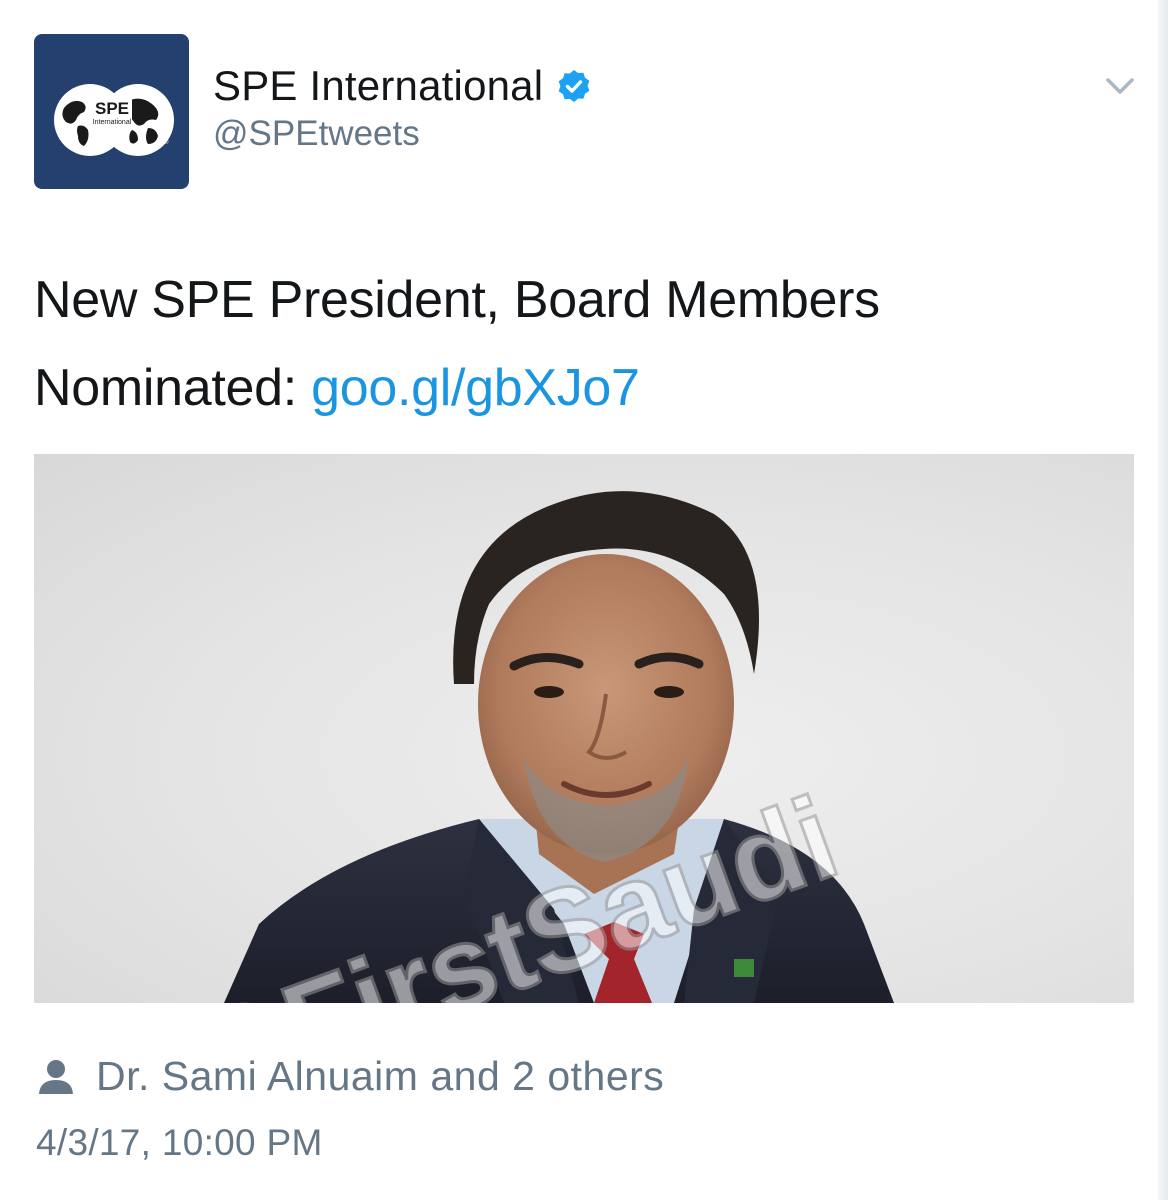  Describe the element at coordinates (475, 388) in the screenshot. I see `tweet-link: goo.gl/gbXJo7` at that location.